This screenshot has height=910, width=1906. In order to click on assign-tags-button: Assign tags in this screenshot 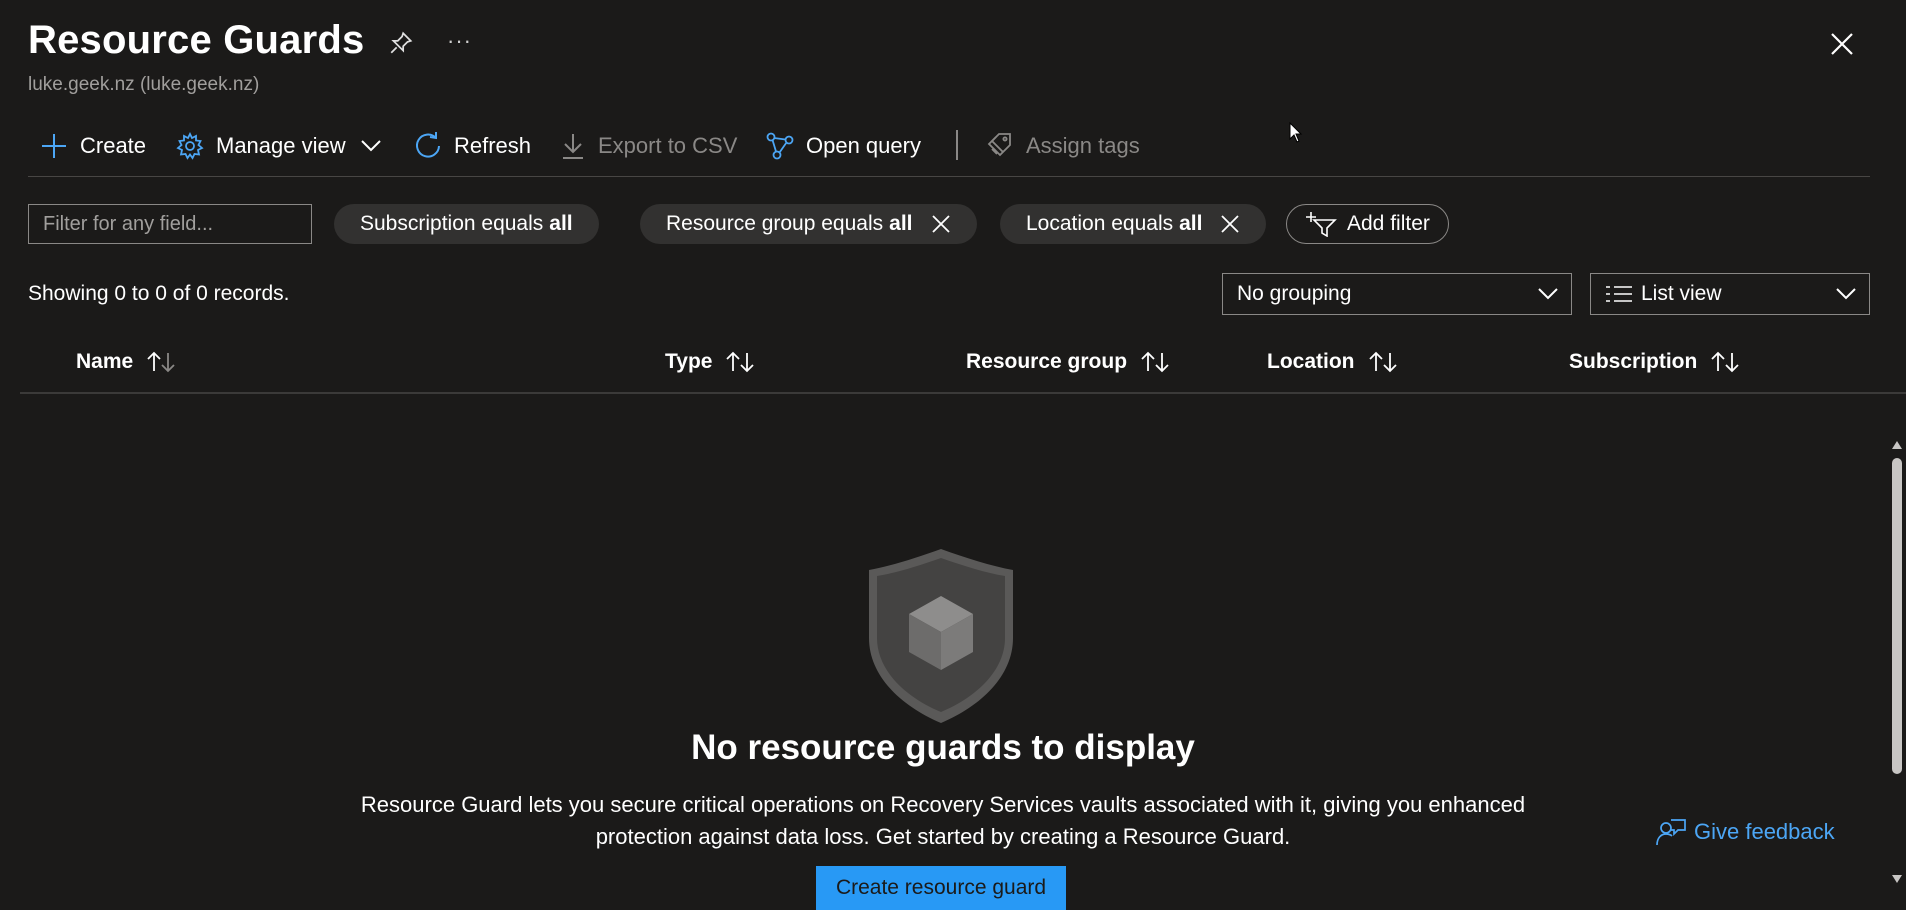, I will do `click(1063, 146)`.